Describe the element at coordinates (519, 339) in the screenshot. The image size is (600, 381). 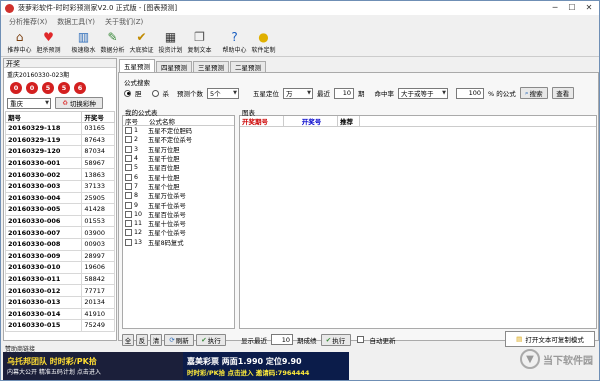
I see `document-icon: ▤` at that location.